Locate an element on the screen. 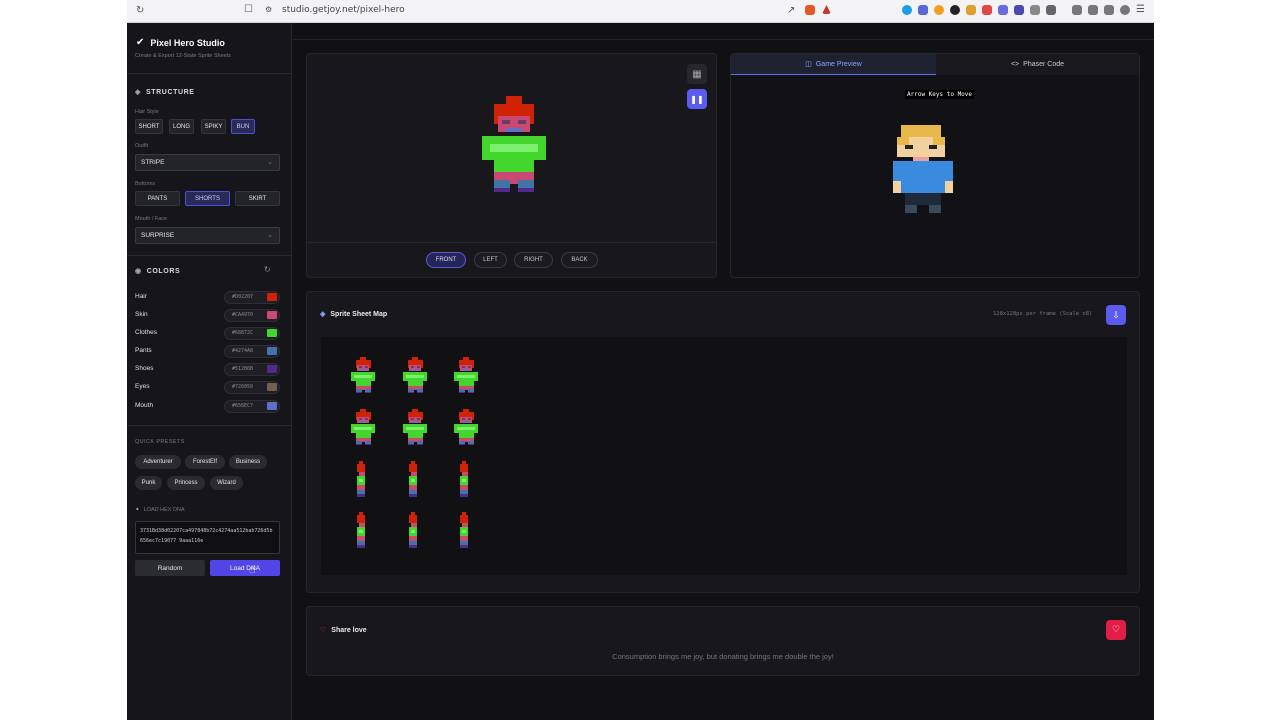 This screenshot has width=1280, height=720. extension-3-icon is located at coordinates (939, 10).